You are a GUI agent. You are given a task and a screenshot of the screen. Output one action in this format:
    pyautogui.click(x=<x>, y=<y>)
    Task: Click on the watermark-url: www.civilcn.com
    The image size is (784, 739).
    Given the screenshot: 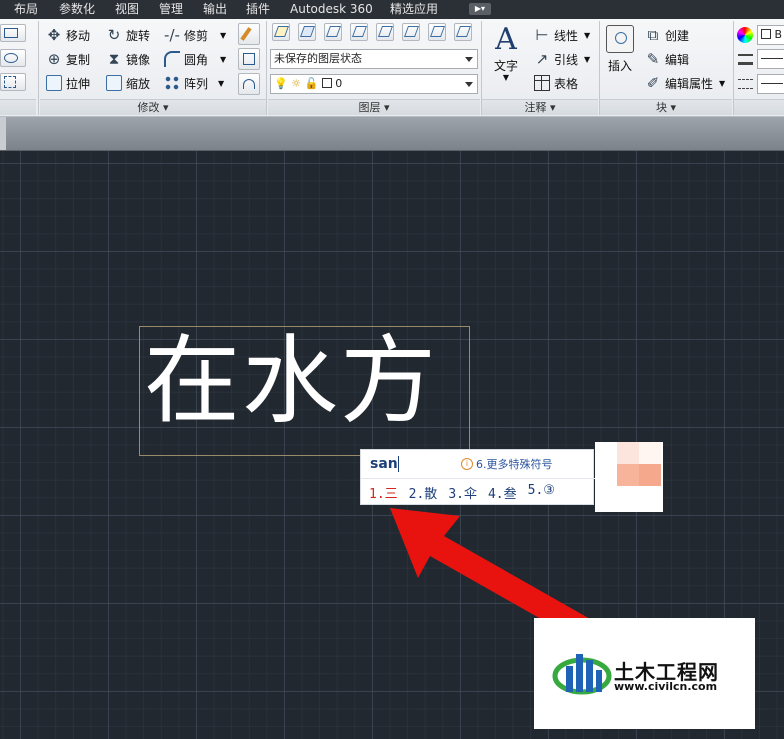 What is the action you would take?
    pyautogui.click(x=666, y=686)
    